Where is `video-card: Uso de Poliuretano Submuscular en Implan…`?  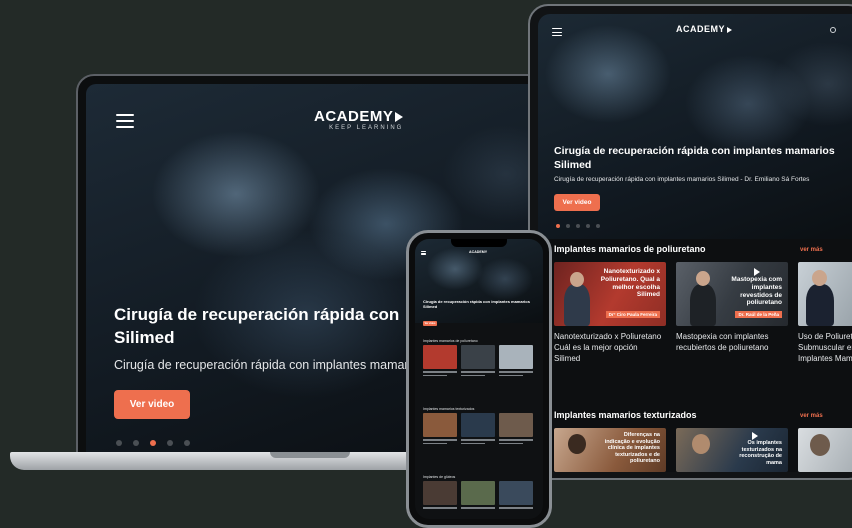
video-card: Uso de Poliuretano Submuscular en Implan… is located at coordinates (825, 313).